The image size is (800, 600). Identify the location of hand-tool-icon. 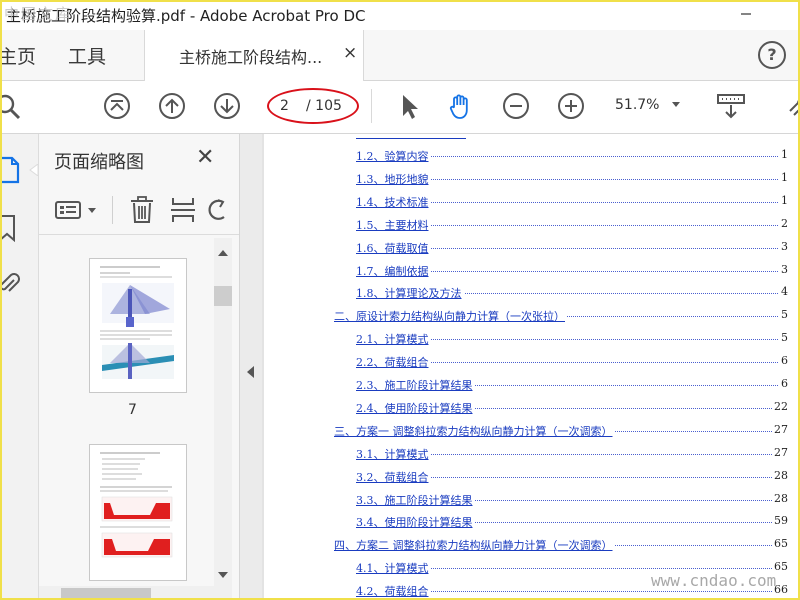
(461, 106).